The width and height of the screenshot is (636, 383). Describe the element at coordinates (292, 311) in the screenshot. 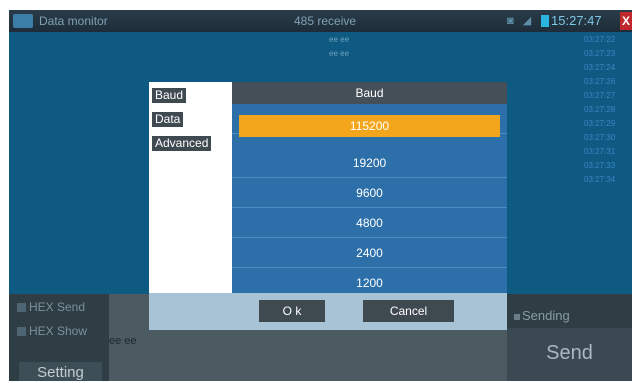

I see `ok-button: O k` at that location.